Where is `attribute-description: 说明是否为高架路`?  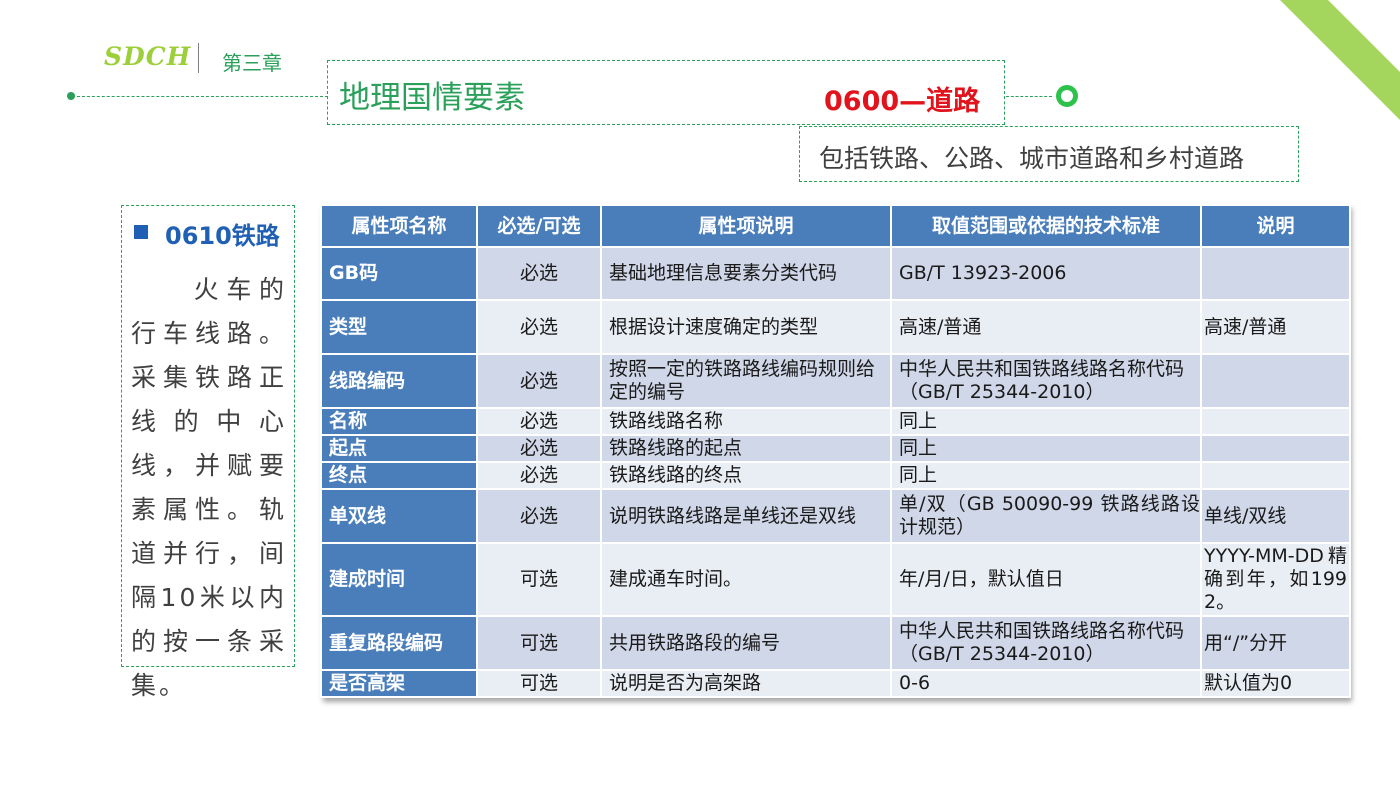 attribute-description: 说明是否为高架路 is located at coordinates (746, 683).